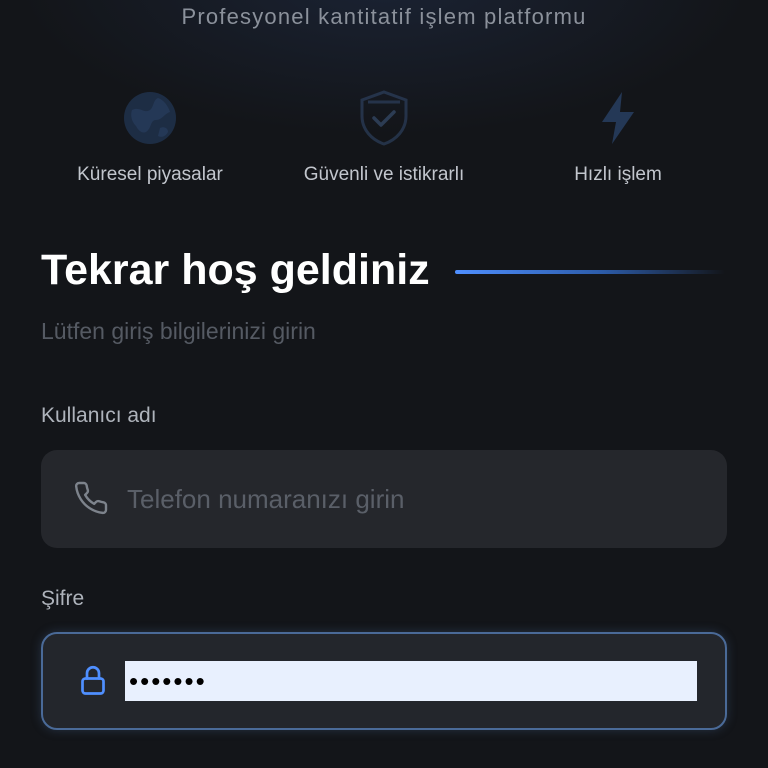  I want to click on feature-label: Küresel piyasalar, so click(150, 174).